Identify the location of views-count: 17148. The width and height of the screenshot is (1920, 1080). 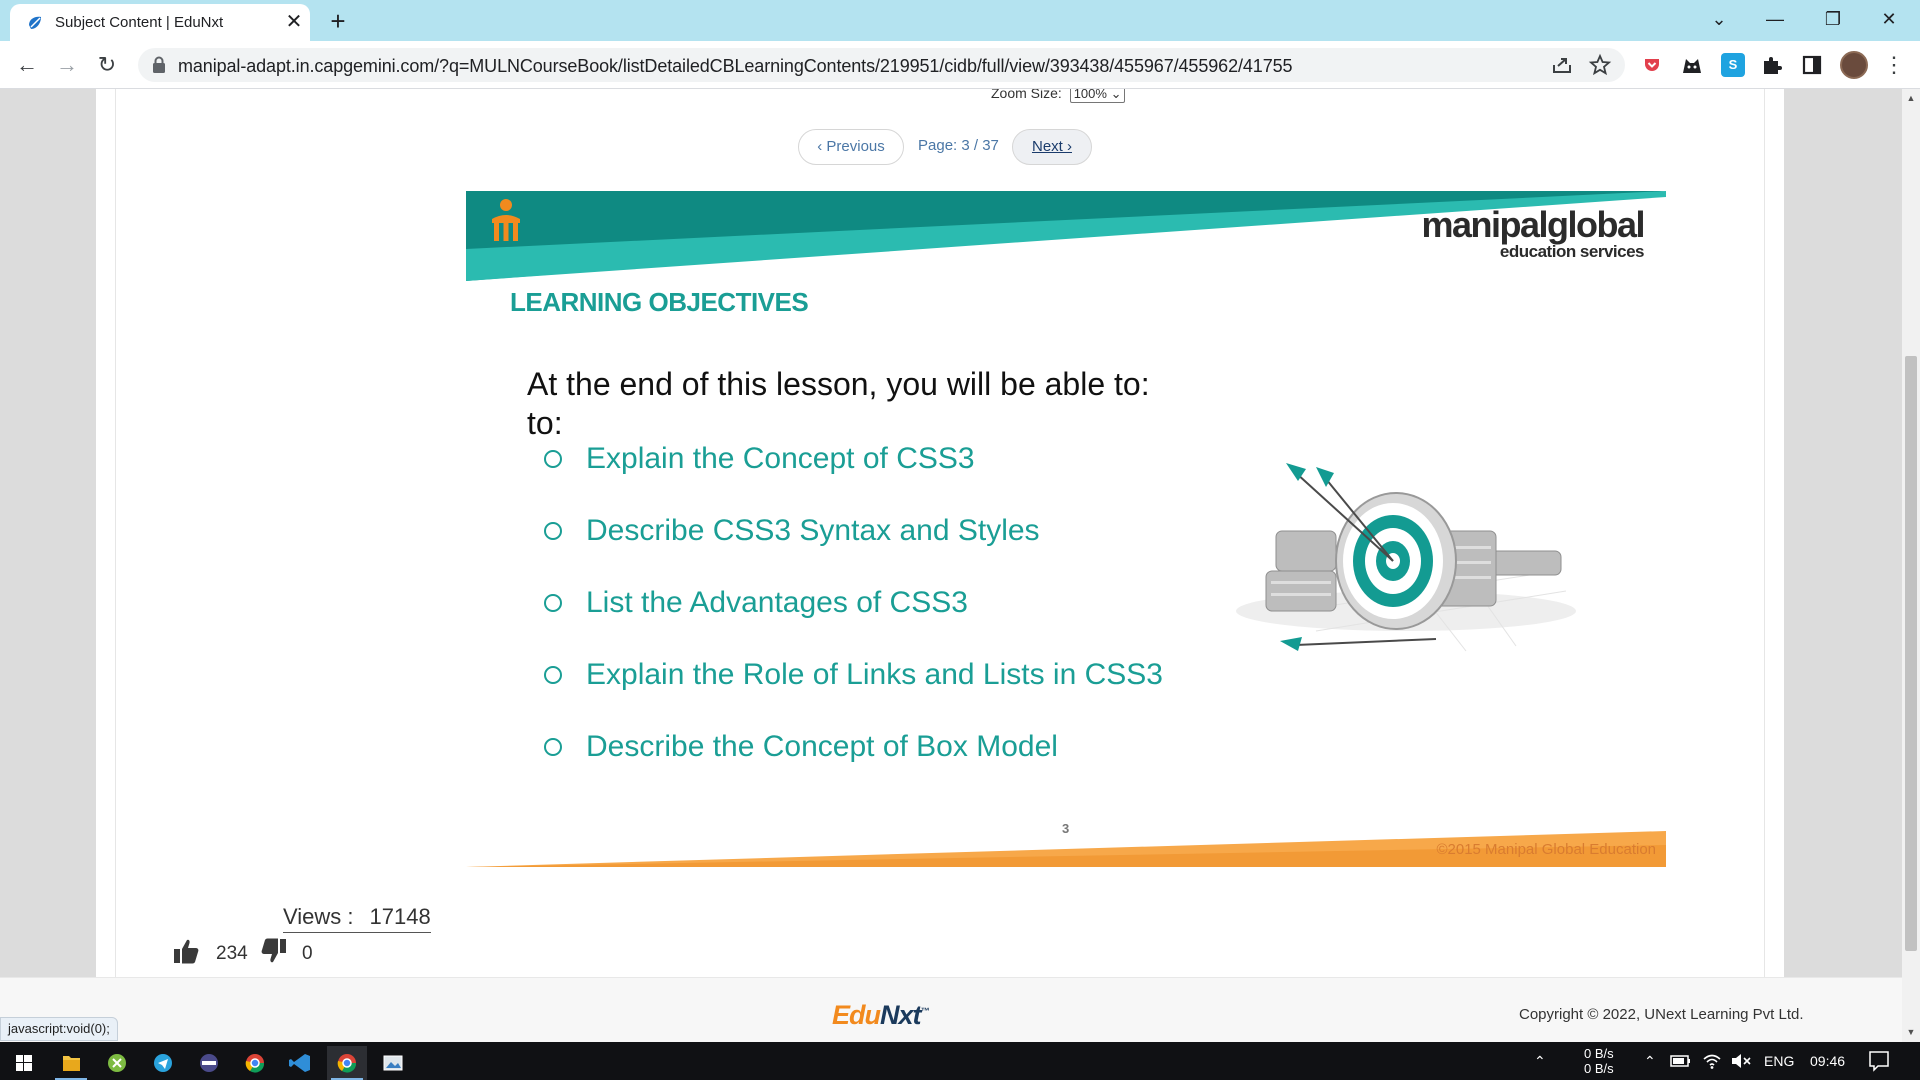
(400, 916).